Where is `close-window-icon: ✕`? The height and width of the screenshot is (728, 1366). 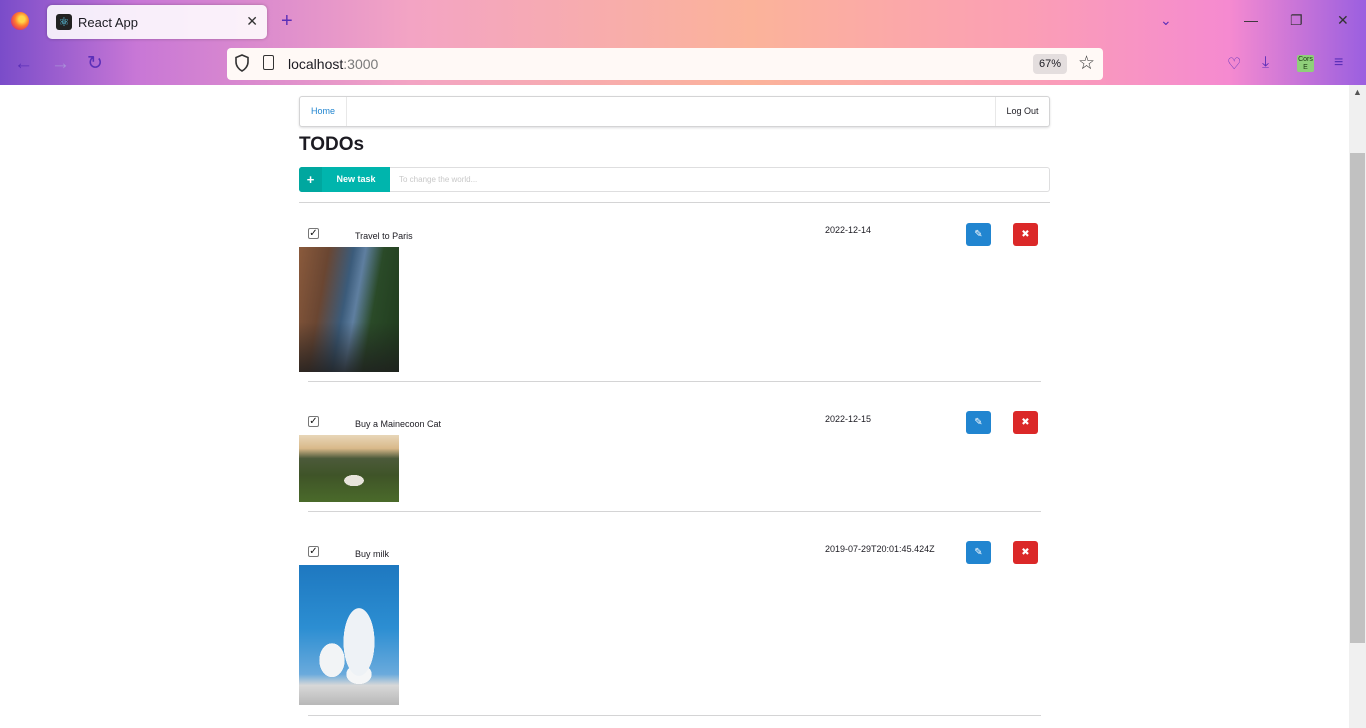 close-window-icon: ✕ is located at coordinates (1343, 20).